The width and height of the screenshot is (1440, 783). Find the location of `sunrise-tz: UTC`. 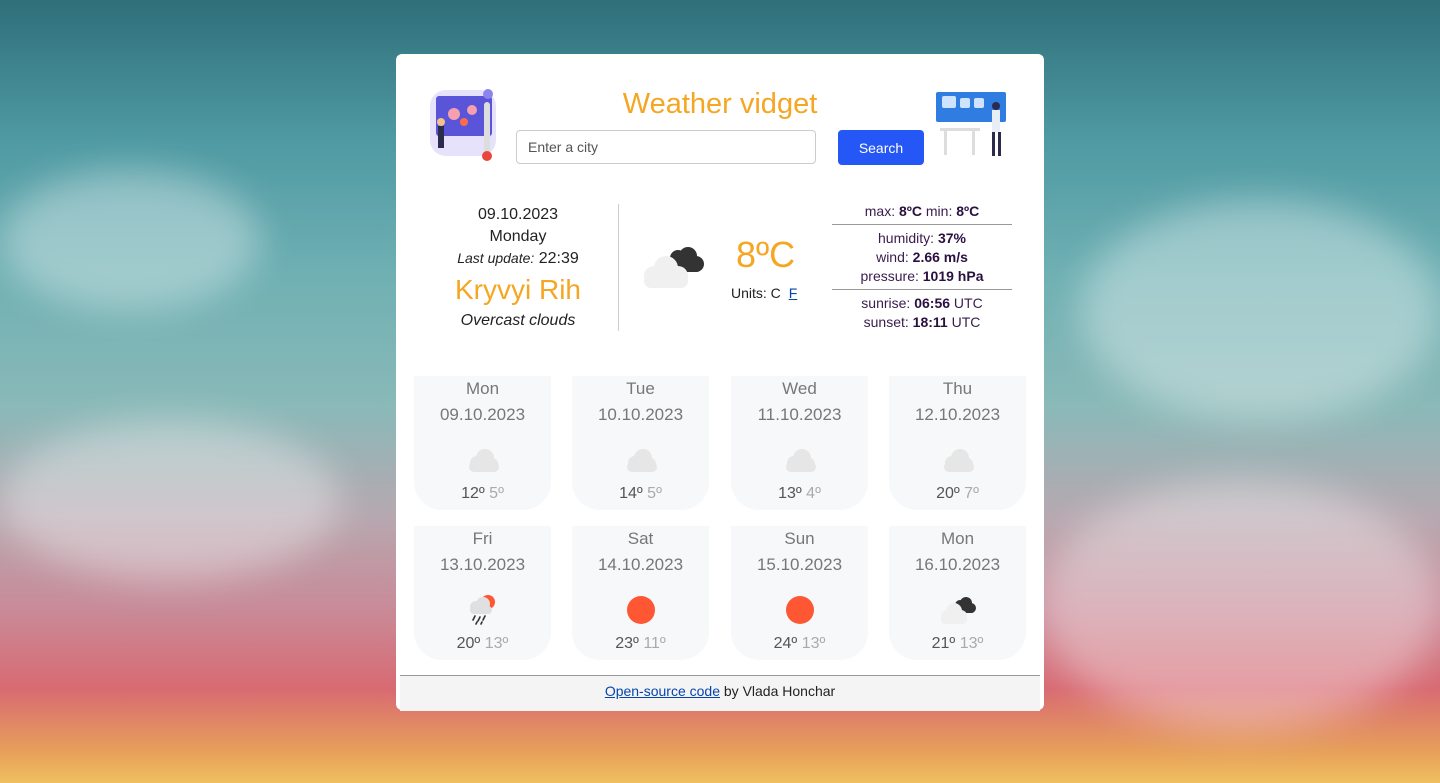

sunrise-tz: UTC is located at coordinates (968, 303).